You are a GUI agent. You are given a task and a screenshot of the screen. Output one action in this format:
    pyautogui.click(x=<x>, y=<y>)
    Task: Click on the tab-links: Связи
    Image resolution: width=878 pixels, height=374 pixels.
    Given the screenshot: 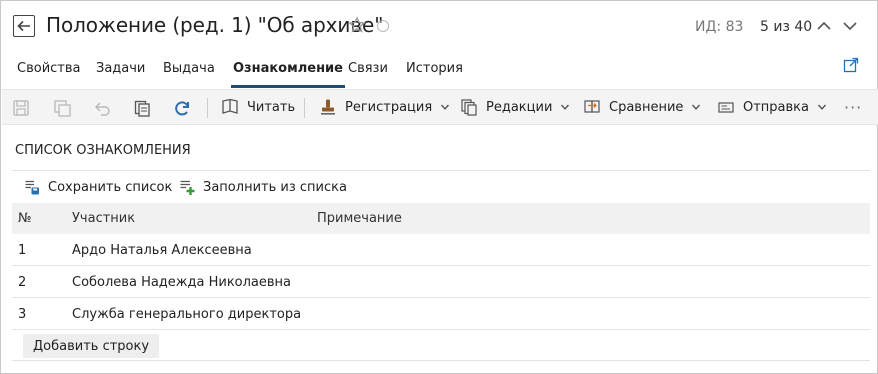 What is the action you would take?
    pyautogui.click(x=368, y=74)
    